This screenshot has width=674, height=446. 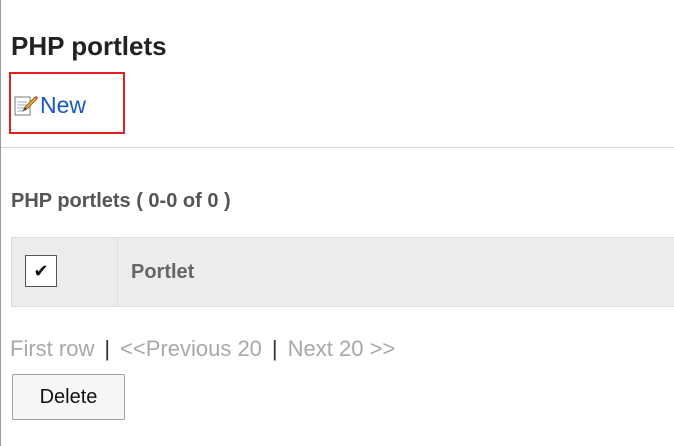 What do you see at coordinates (337, 147) in the screenshot?
I see `section-divider` at bounding box center [337, 147].